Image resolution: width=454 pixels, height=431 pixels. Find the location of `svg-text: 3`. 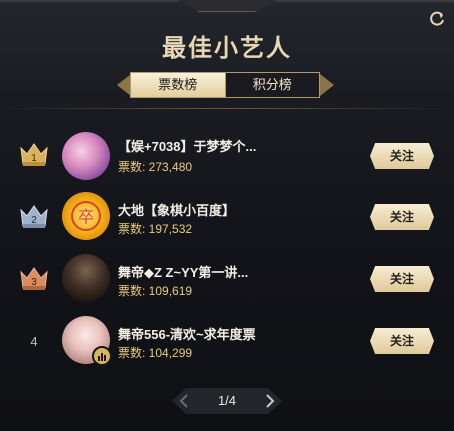

svg-text: 3 is located at coordinates (34, 282).